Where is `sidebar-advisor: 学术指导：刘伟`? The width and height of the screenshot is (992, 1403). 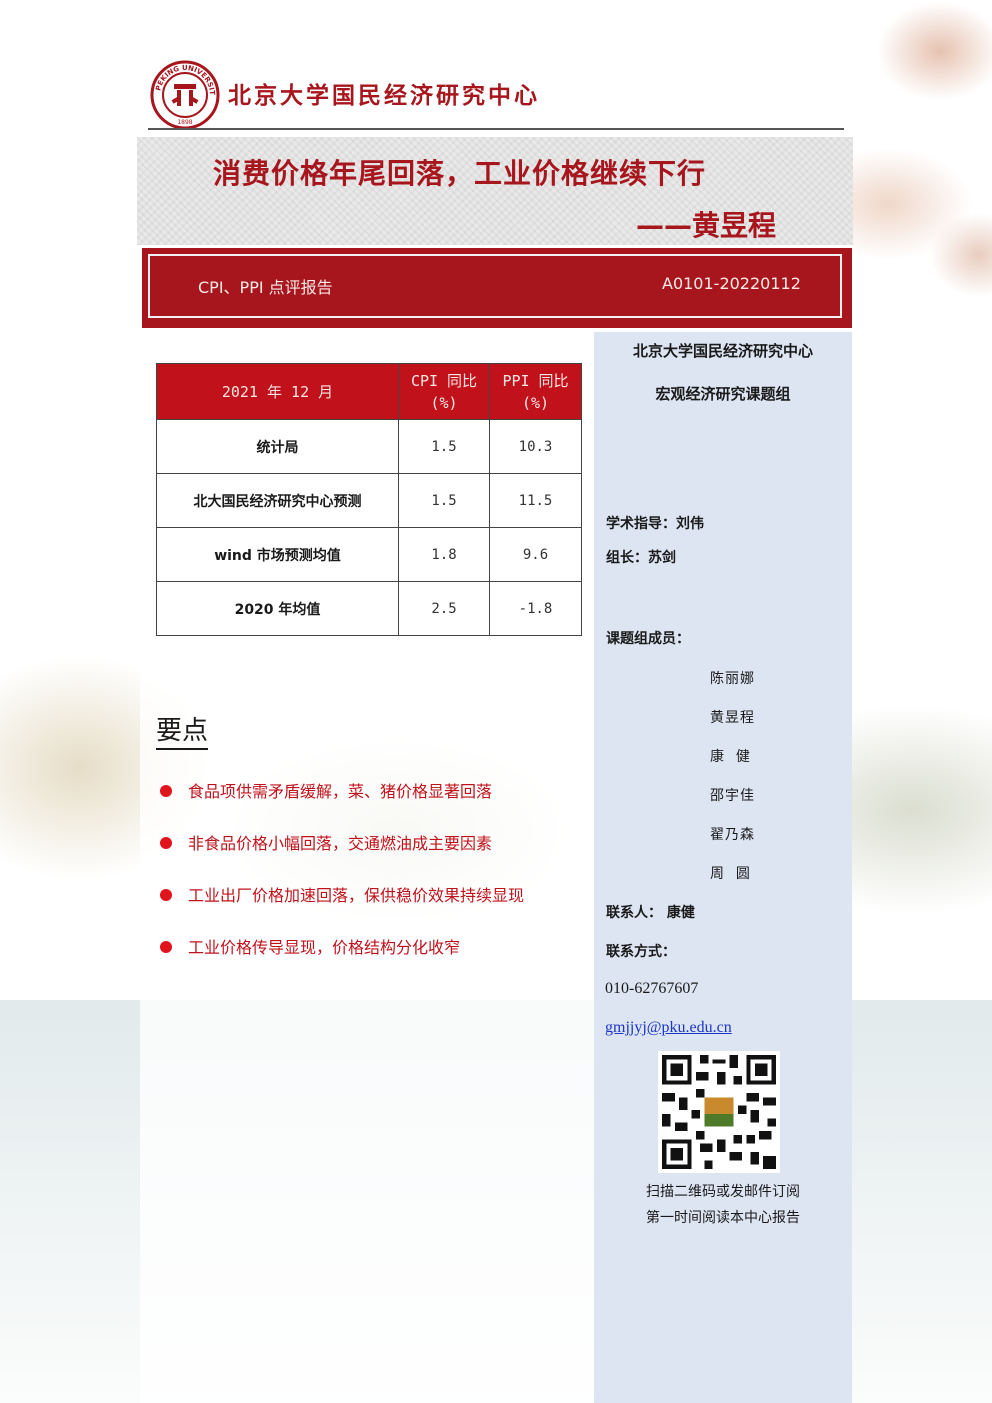 sidebar-advisor: 学术指导：刘伟 is located at coordinates (655, 524).